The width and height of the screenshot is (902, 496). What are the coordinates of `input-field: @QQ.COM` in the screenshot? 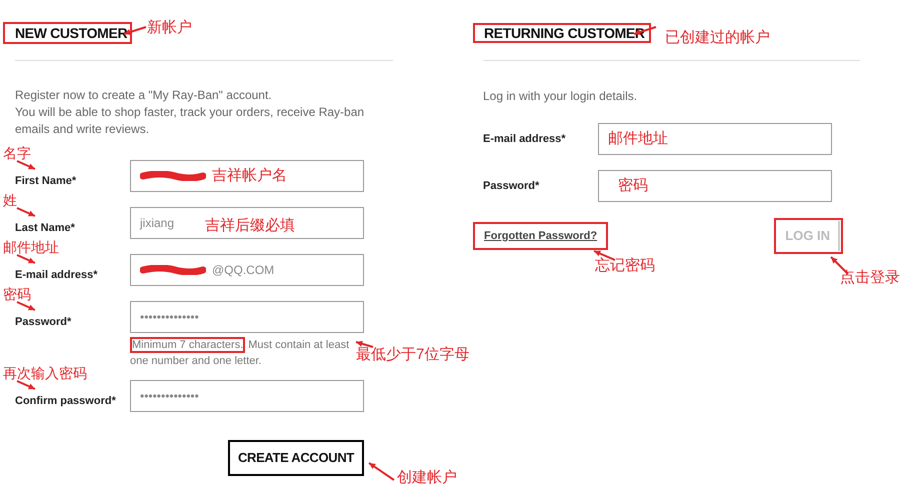 It's located at (247, 270).